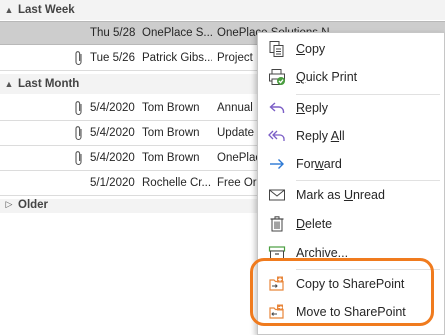 This screenshot has height=335, width=445. What do you see at coordinates (33, 205) in the screenshot?
I see `group-label: Older` at bounding box center [33, 205].